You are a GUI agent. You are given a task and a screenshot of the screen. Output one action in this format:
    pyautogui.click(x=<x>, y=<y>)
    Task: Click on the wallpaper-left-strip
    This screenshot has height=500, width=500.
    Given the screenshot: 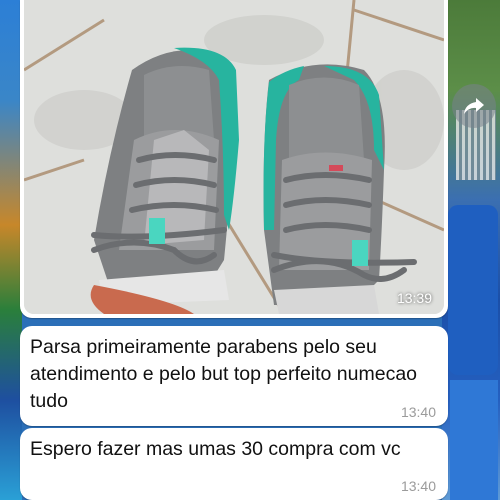 What is the action you would take?
    pyautogui.click(x=11, y=250)
    